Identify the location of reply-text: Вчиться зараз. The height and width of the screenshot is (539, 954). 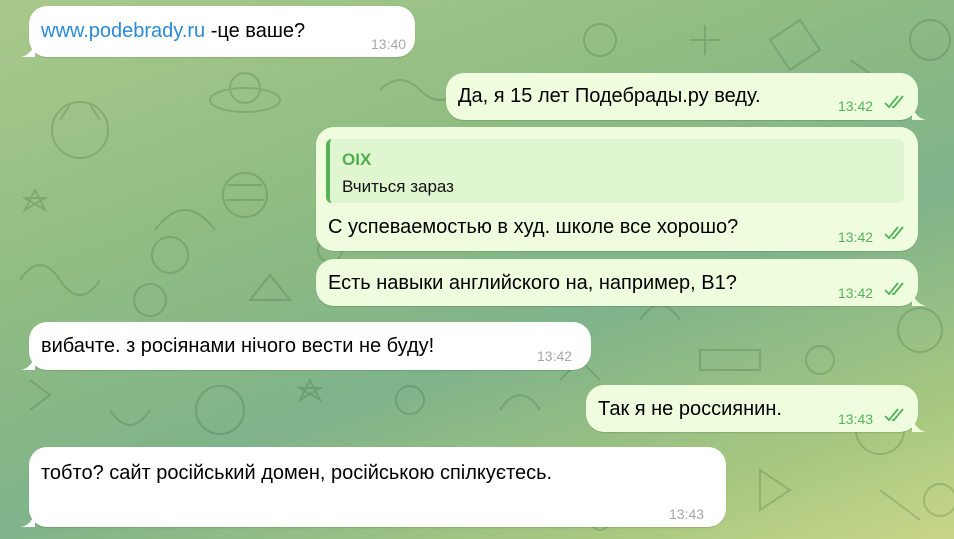
(398, 186).